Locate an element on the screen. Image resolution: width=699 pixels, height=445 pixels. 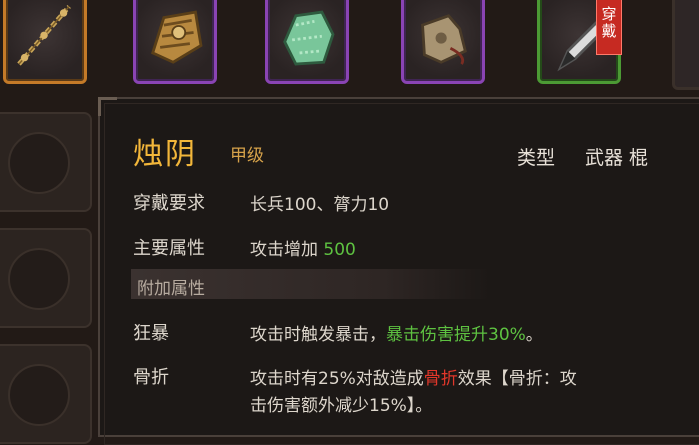
main-attribute-value: 攻击增加 500 is located at coordinates (303, 247).